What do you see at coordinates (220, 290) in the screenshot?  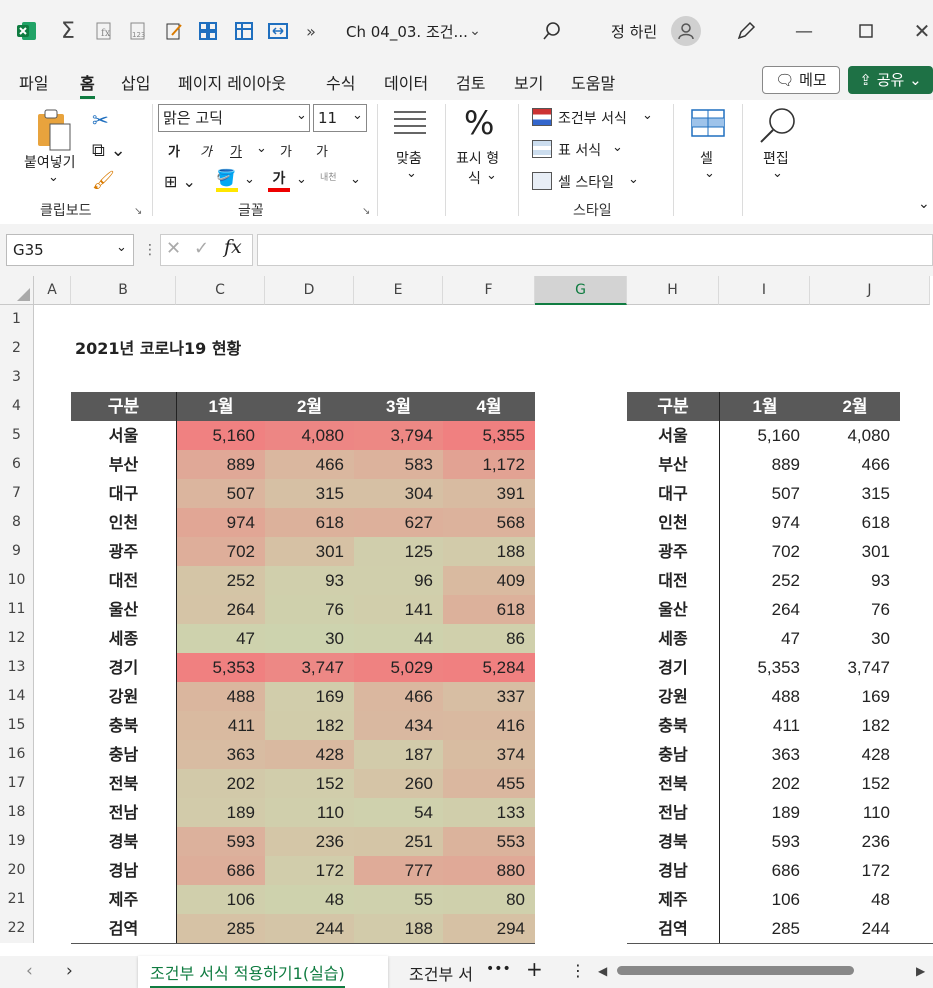 I see `column-header: C` at bounding box center [220, 290].